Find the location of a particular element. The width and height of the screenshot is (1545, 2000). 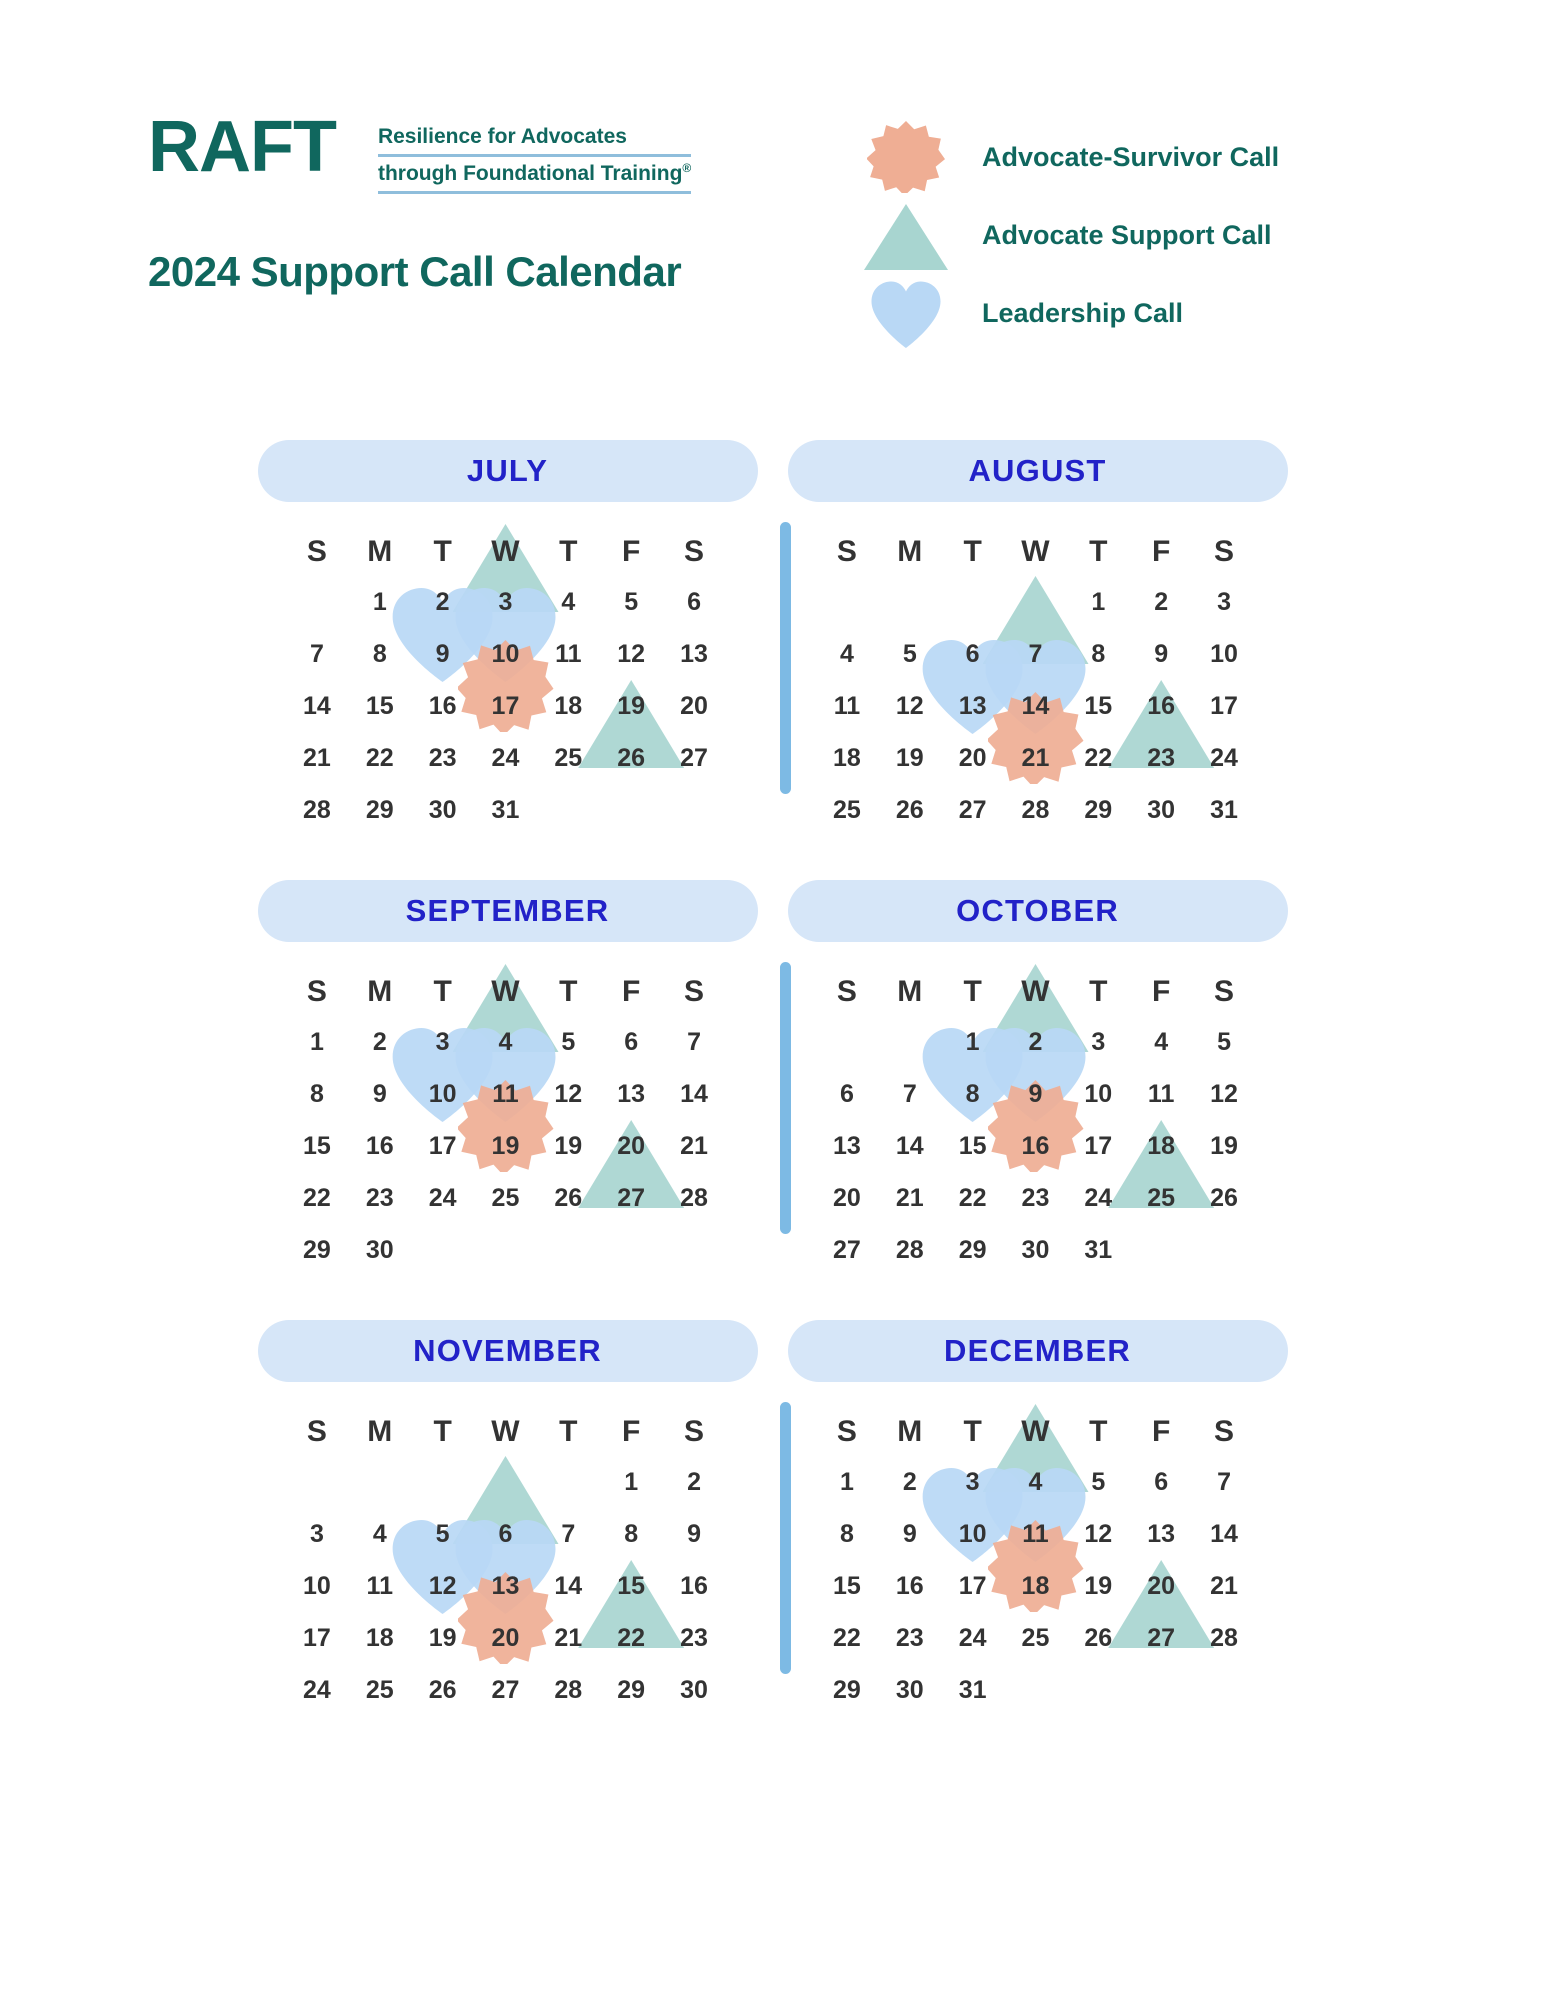

day-cell: 23 is located at coordinates (1161, 758).